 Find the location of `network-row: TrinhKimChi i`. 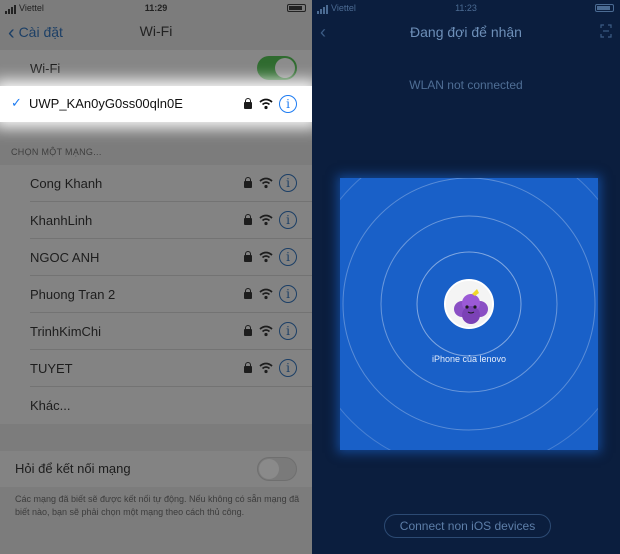

network-row: TrinhKimChi i is located at coordinates (156, 331).